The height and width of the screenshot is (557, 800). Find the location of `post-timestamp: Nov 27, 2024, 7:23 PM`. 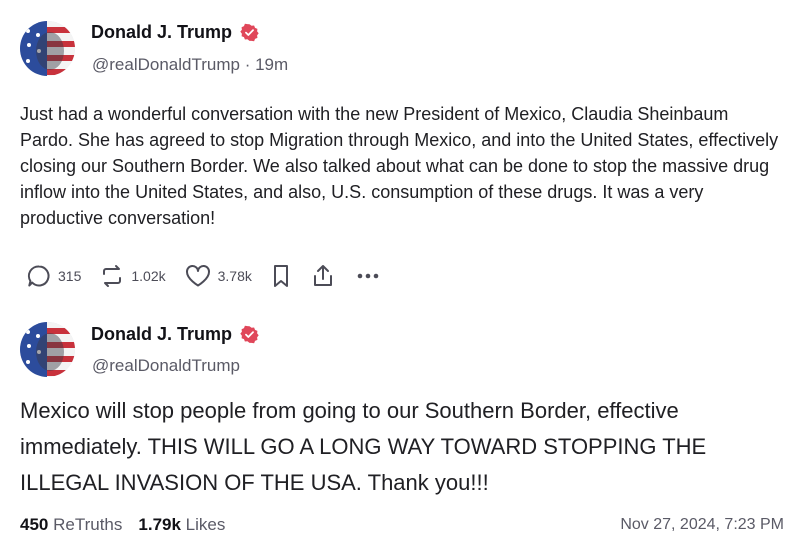

post-timestamp: Nov 27, 2024, 7:23 PM is located at coordinates (702, 525).